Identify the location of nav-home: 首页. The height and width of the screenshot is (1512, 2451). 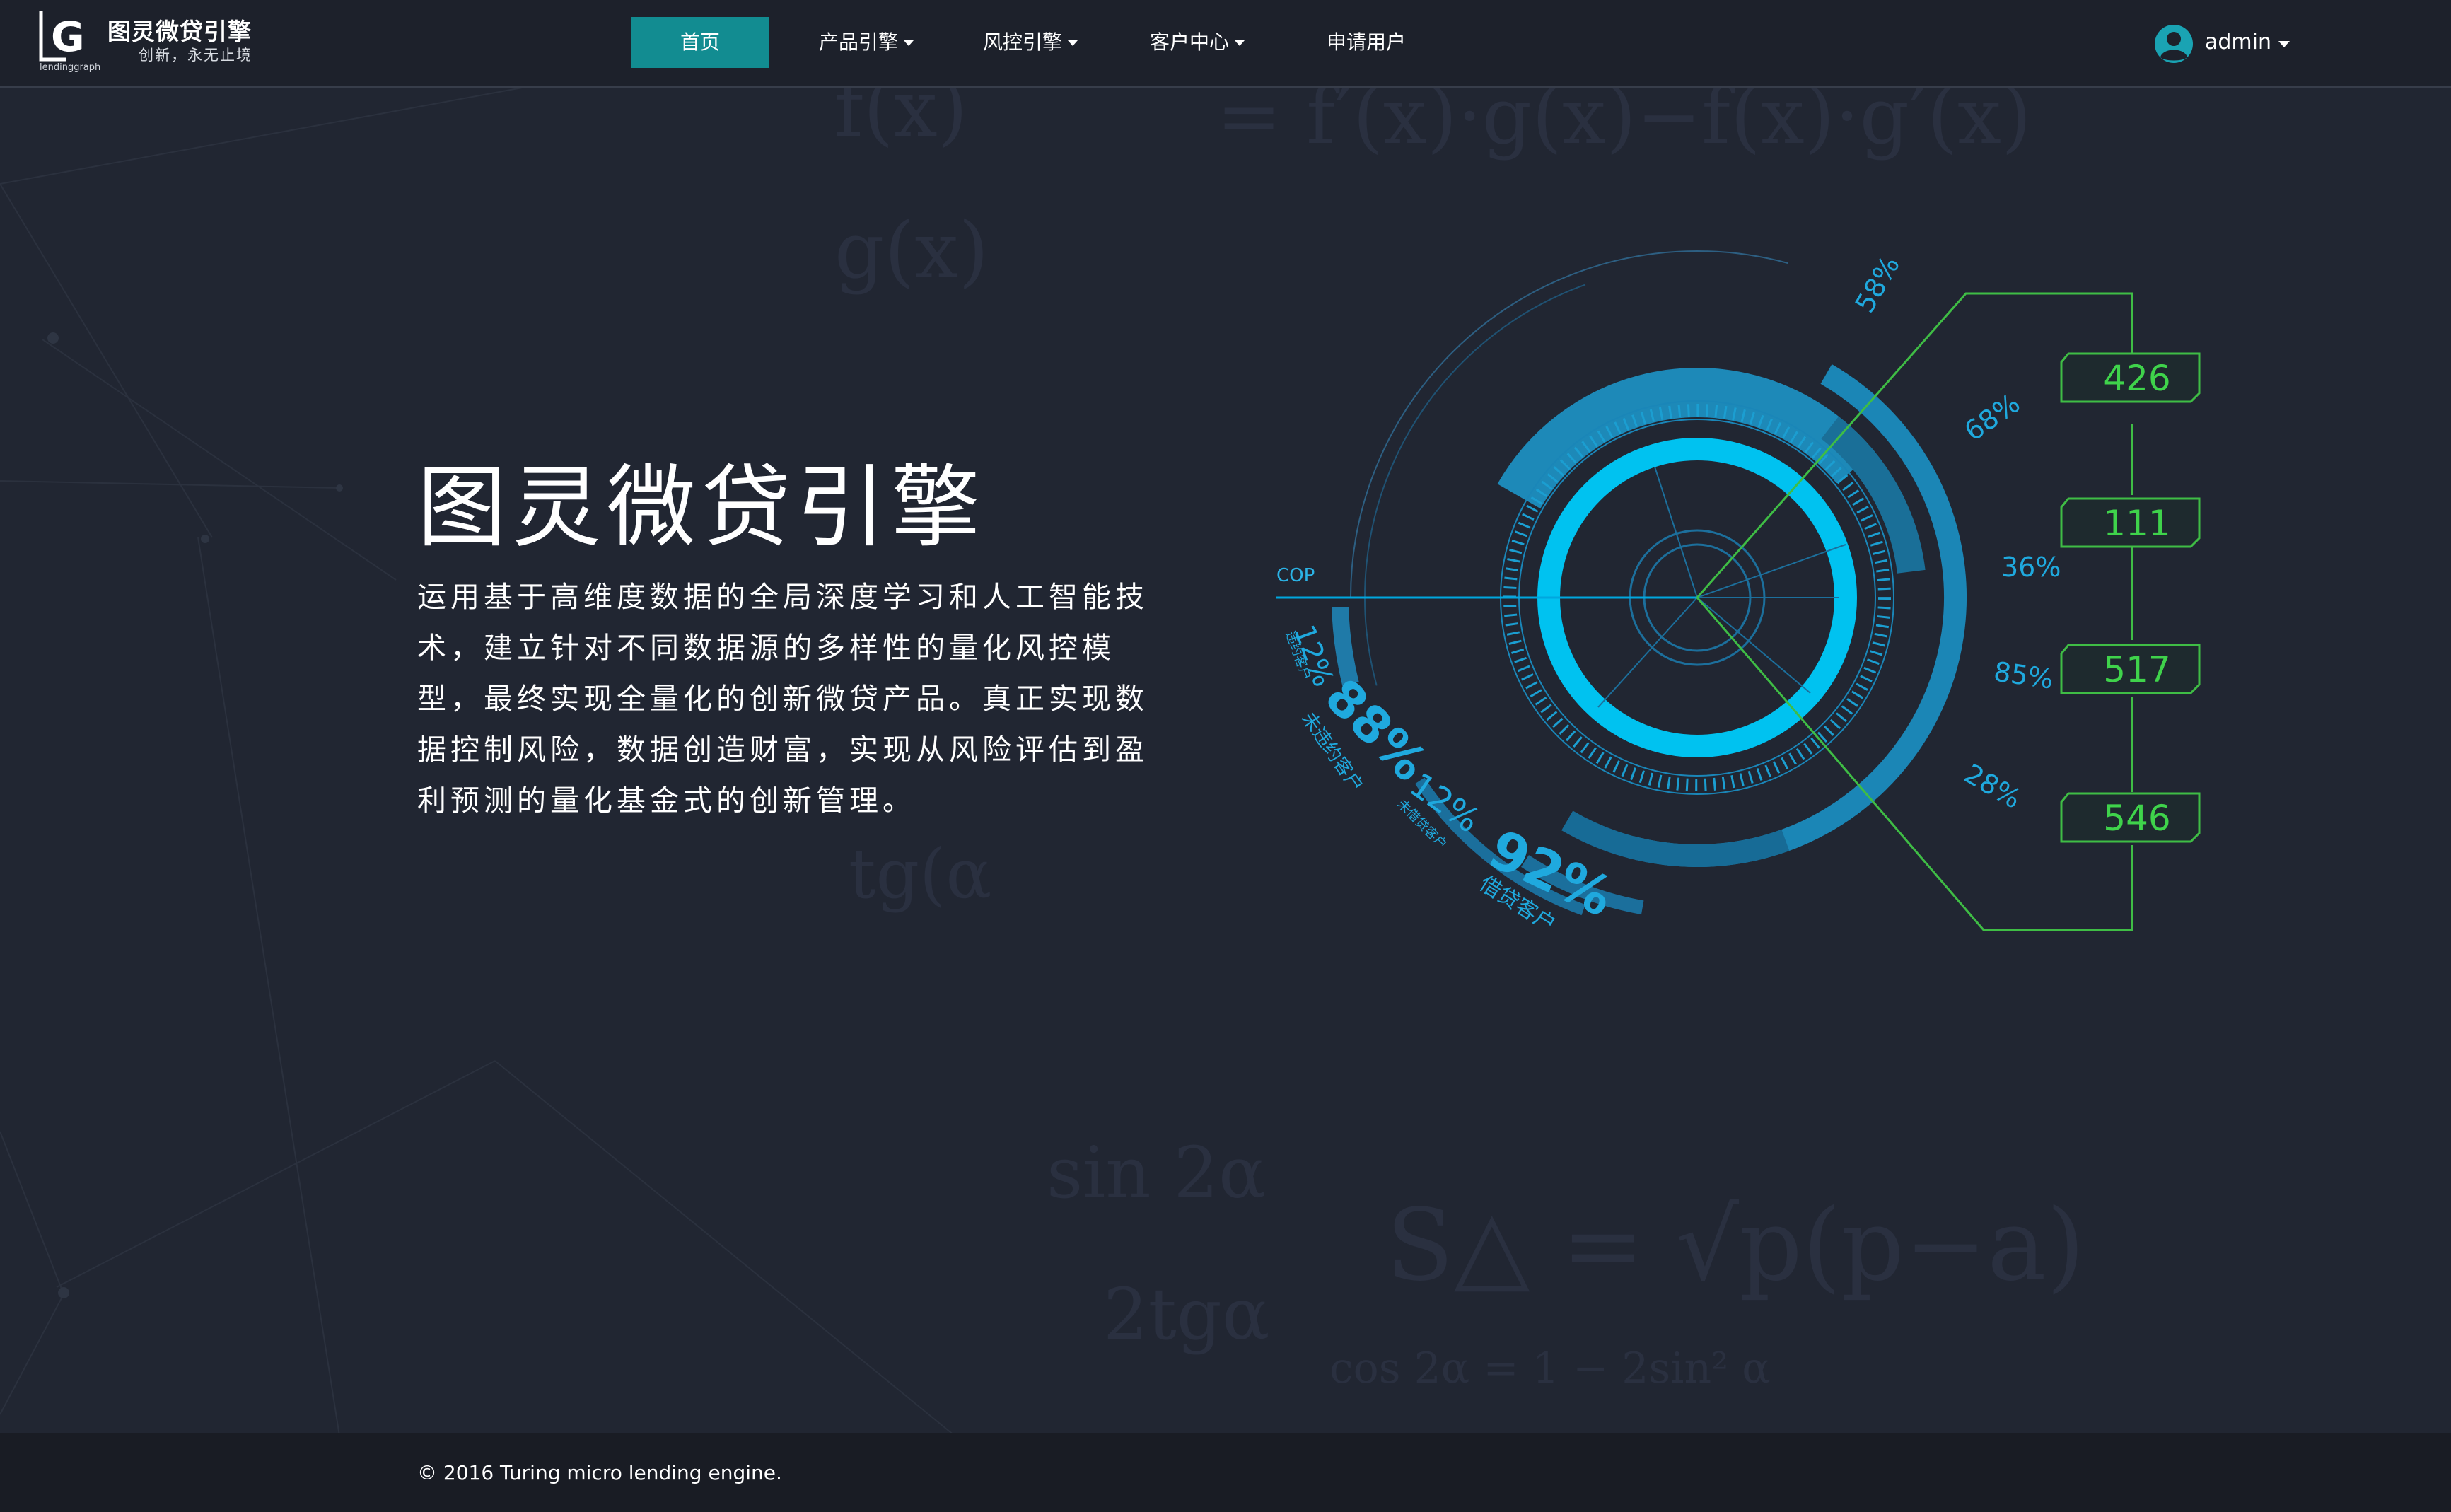
(700, 42).